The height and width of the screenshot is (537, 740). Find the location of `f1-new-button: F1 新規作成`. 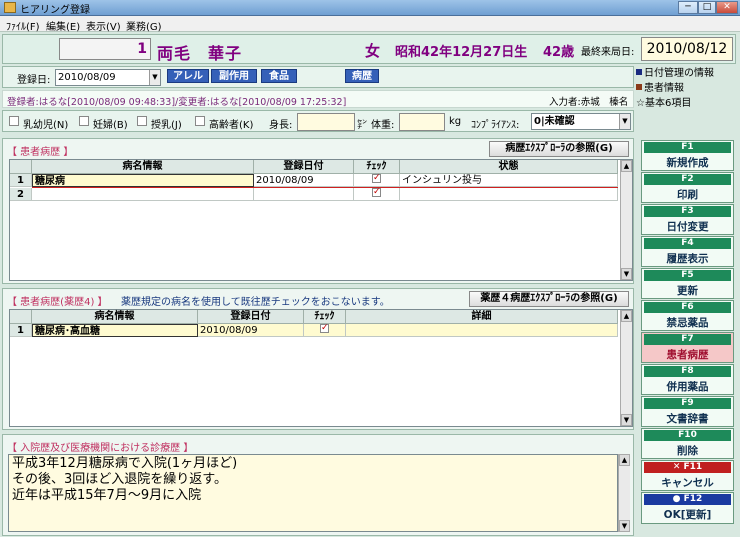

f1-new-button: F1 新規作成 is located at coordinates (687, 155).